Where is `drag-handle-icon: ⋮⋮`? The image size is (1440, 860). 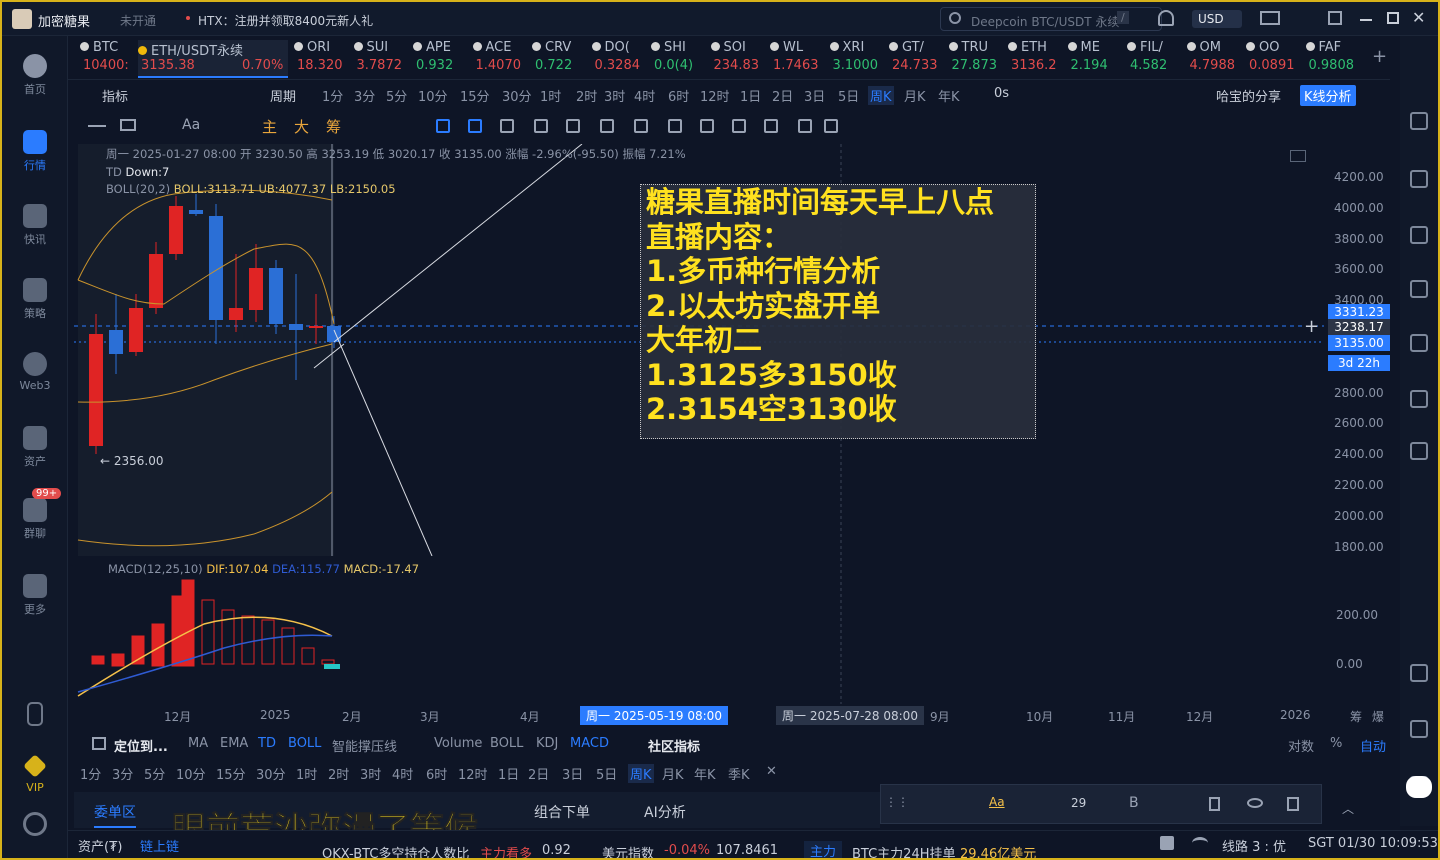
drag-handle-icon: ⋮⋮ is located at coordinates (897, 802).